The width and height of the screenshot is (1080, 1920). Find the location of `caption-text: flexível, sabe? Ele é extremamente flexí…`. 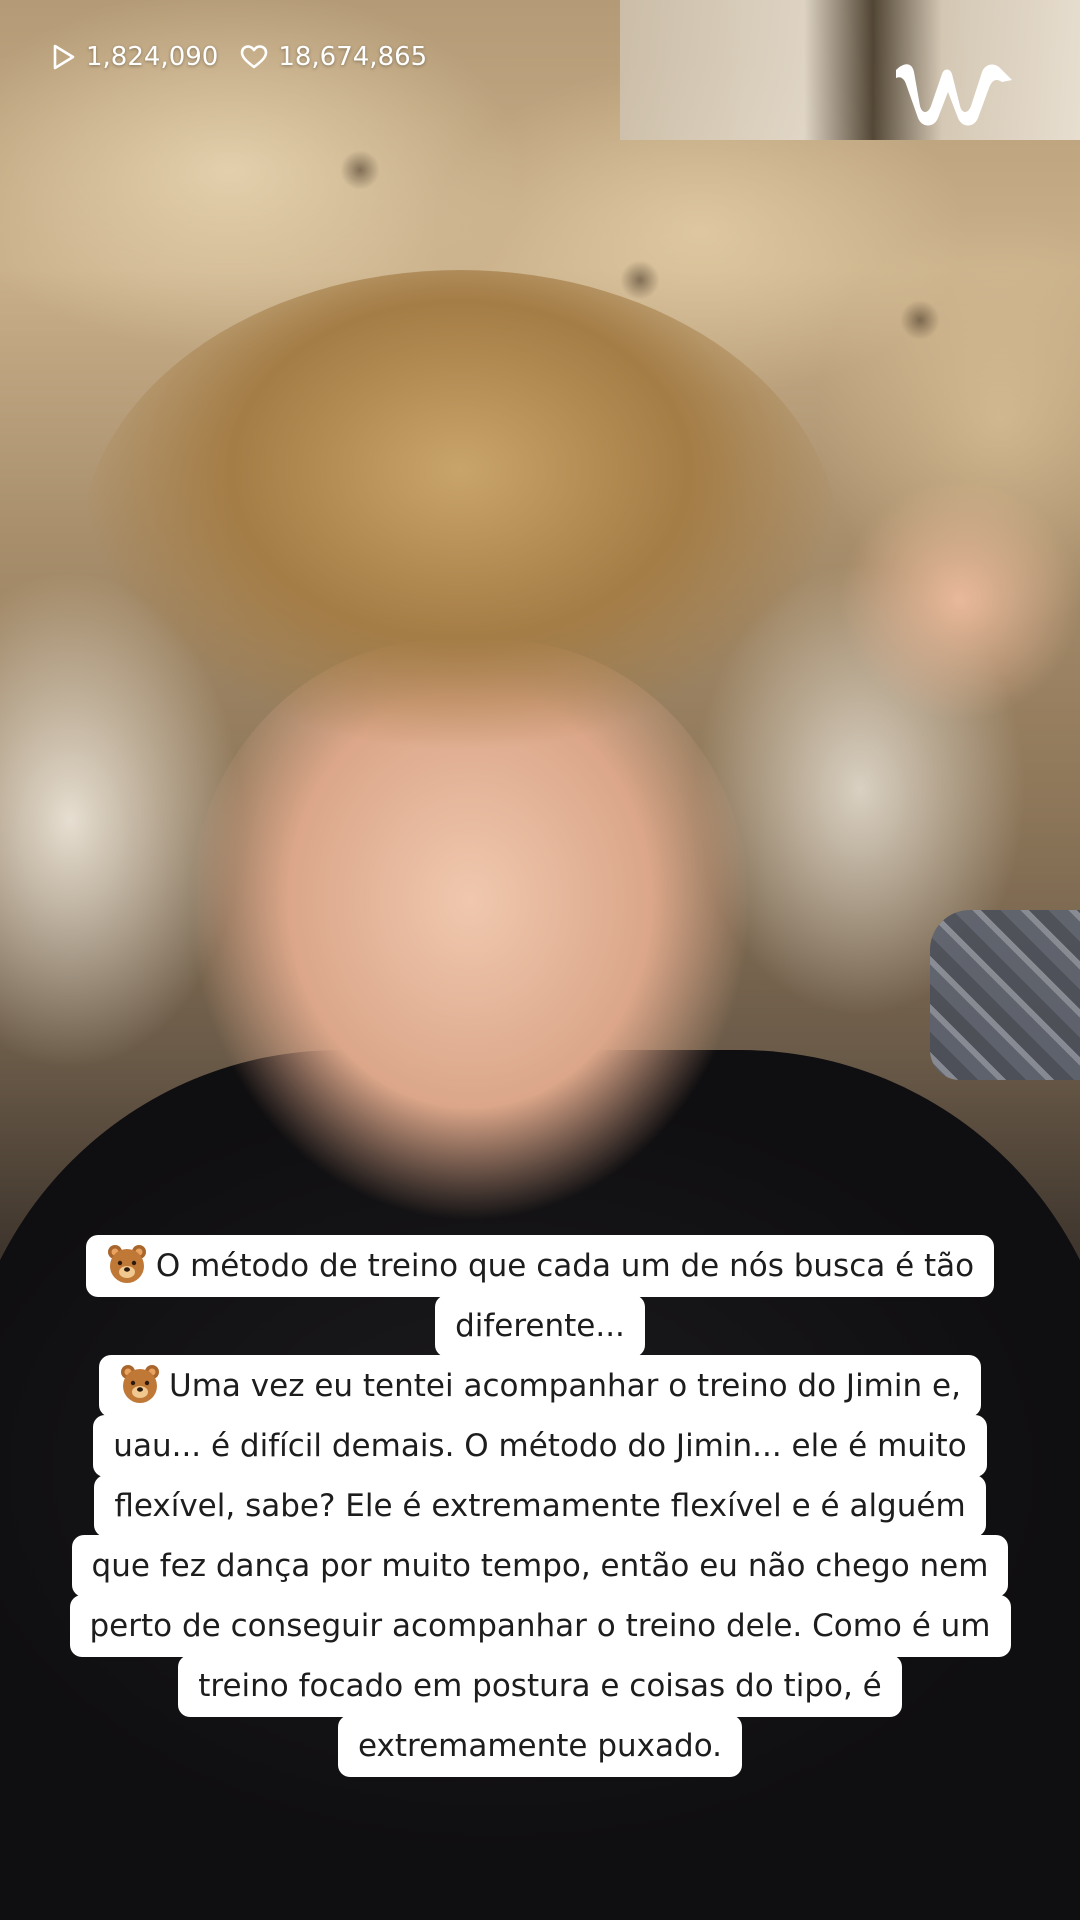

caption-text: flexível, sabe? Ele é extremamente flexí… is located at coordinates (540, 1506).